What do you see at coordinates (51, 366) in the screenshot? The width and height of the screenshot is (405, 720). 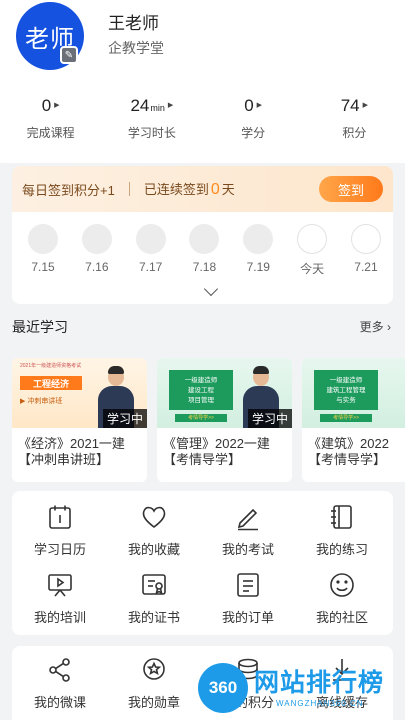 I see `thumb-head: 2021年一级建造师资格考试` at bounding box center [51, 366].